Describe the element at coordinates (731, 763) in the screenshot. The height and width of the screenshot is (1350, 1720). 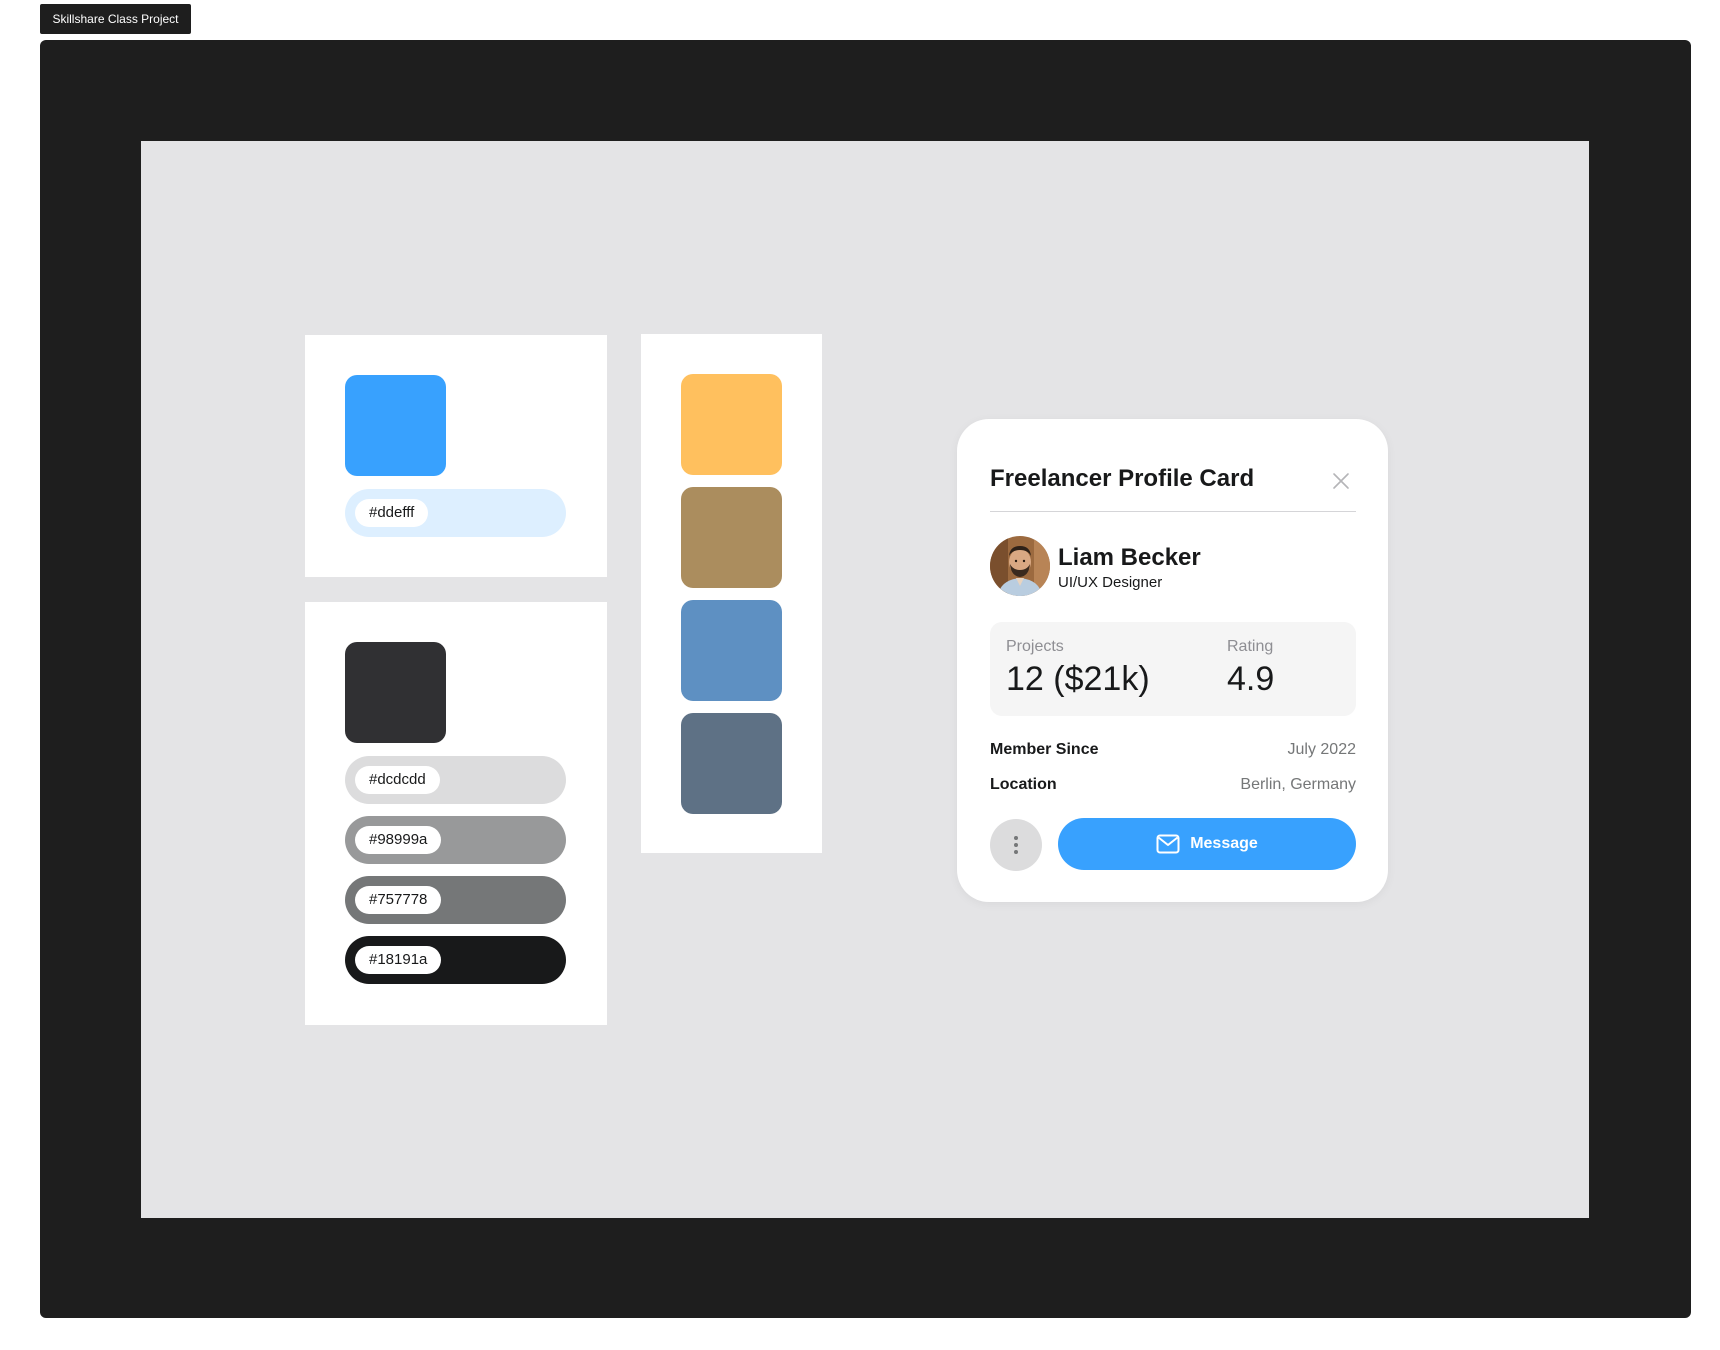
I see `accent-swatch-slate` at that location.